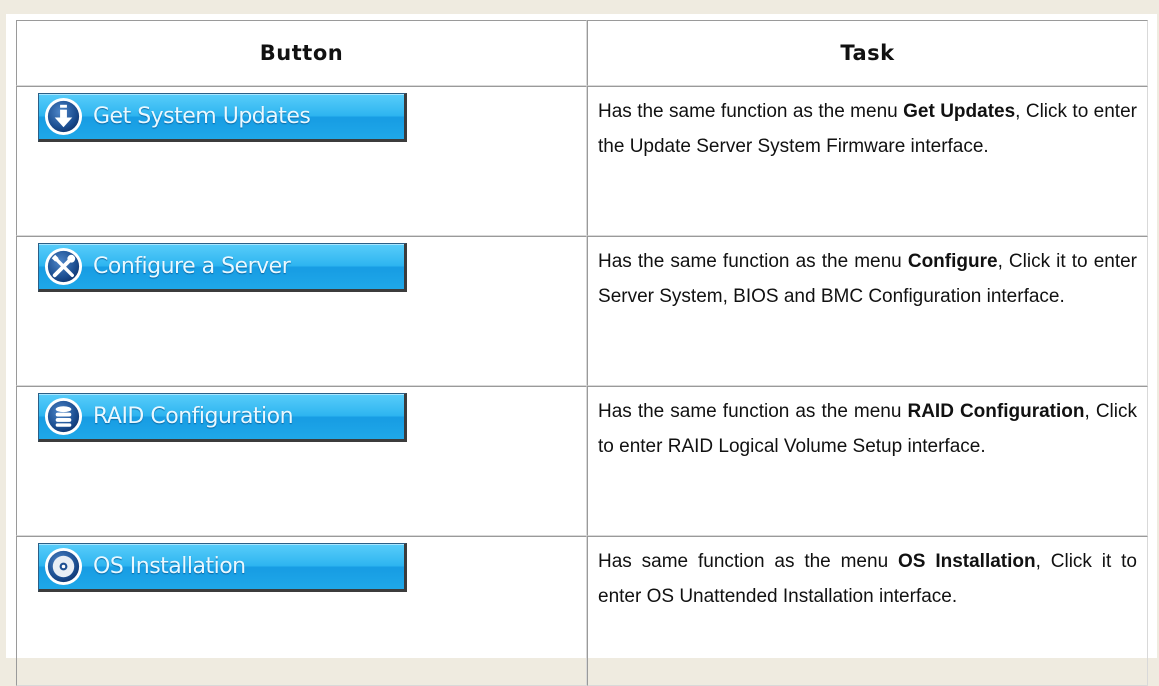  I want to click on raid-configuration-button: RAID Configuration, so click(222, 417).